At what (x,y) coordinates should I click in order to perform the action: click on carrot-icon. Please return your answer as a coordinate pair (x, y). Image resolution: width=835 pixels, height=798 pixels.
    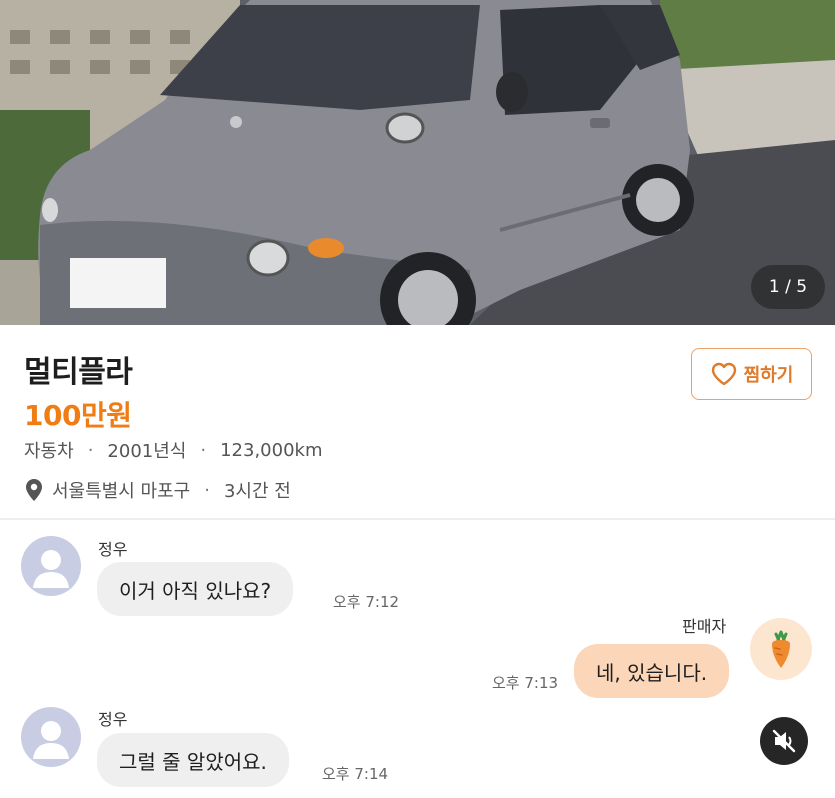
    Looking at the image, I should click on (781, 649).